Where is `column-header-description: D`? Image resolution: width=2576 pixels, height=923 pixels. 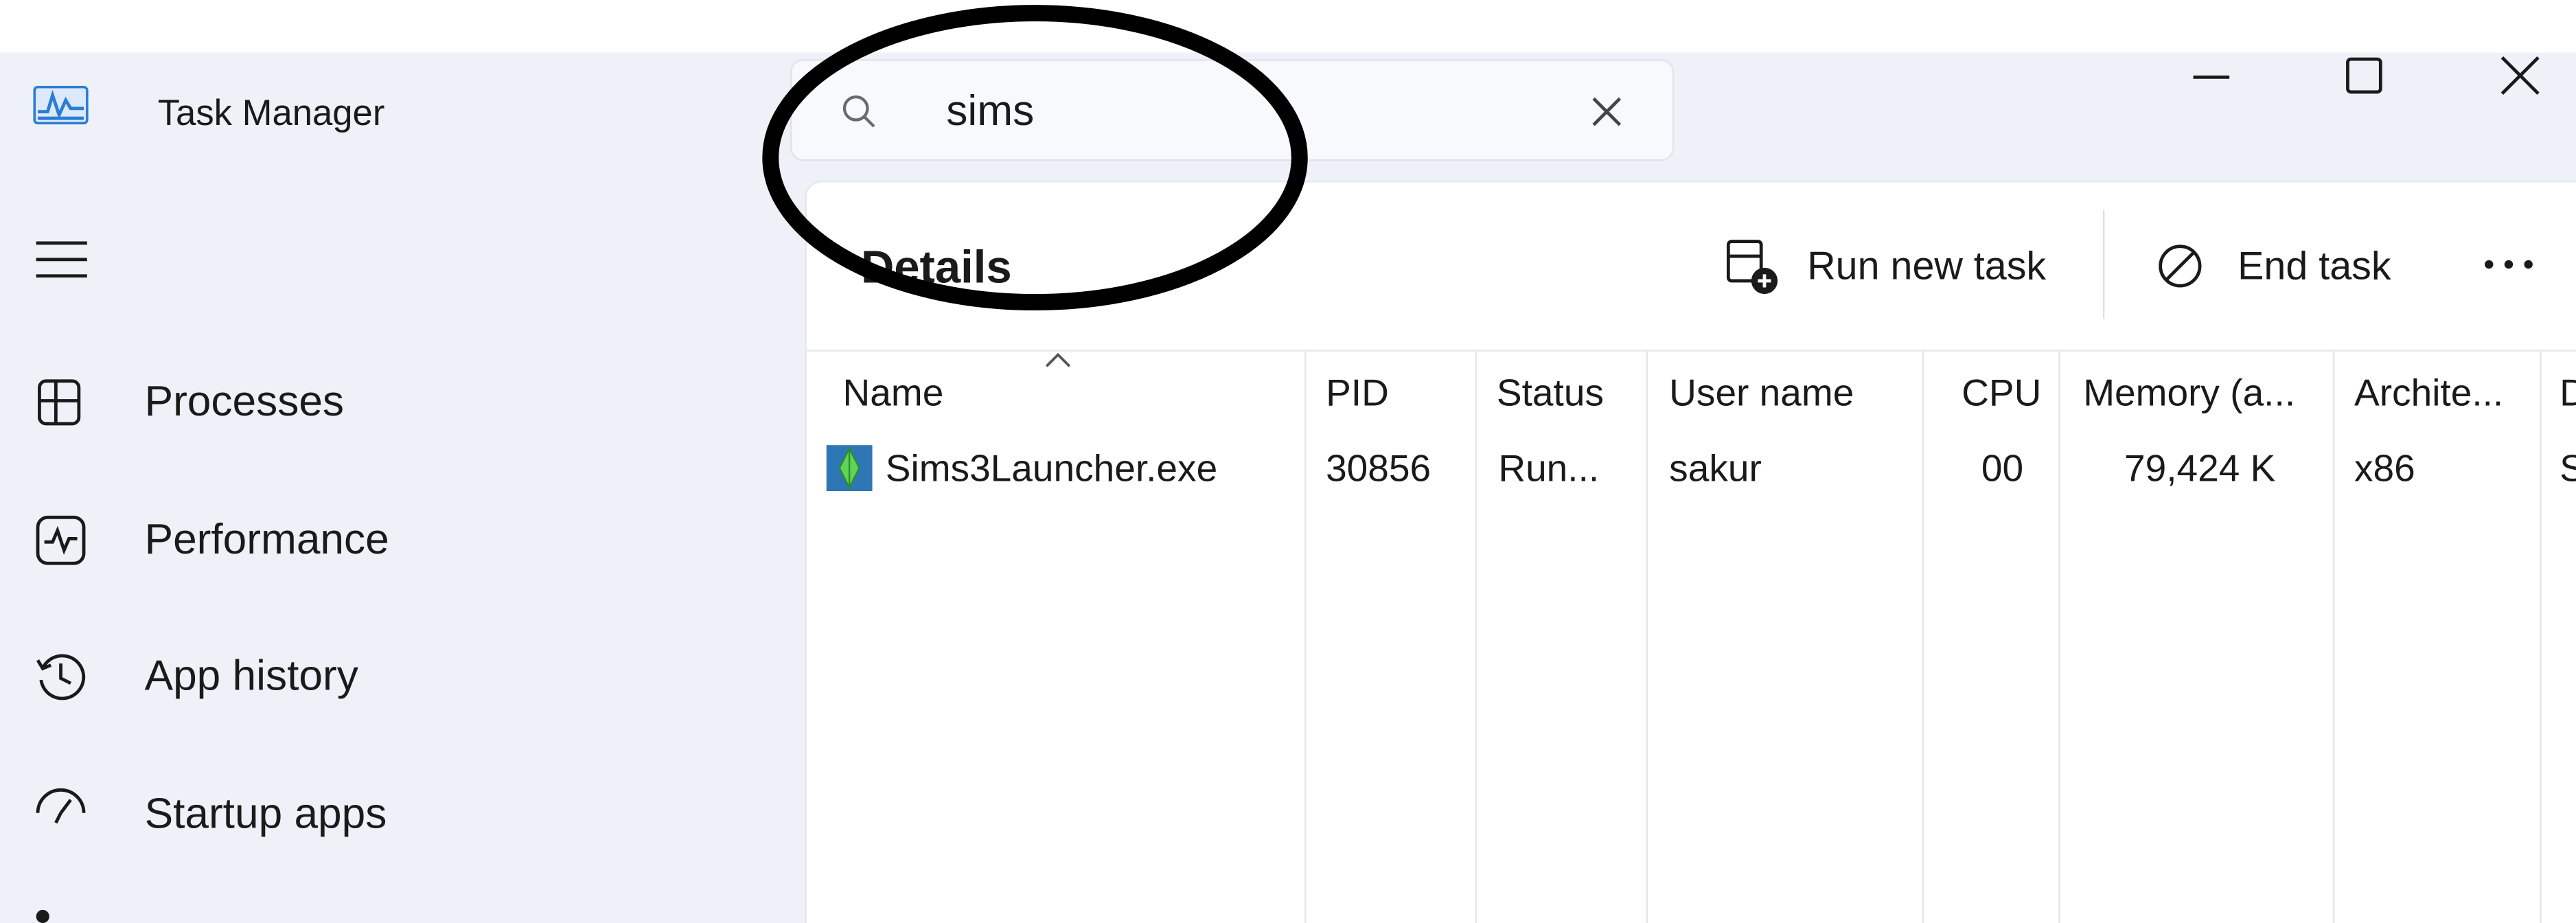
column-header-description: D is located at coordinates (2568, 393).